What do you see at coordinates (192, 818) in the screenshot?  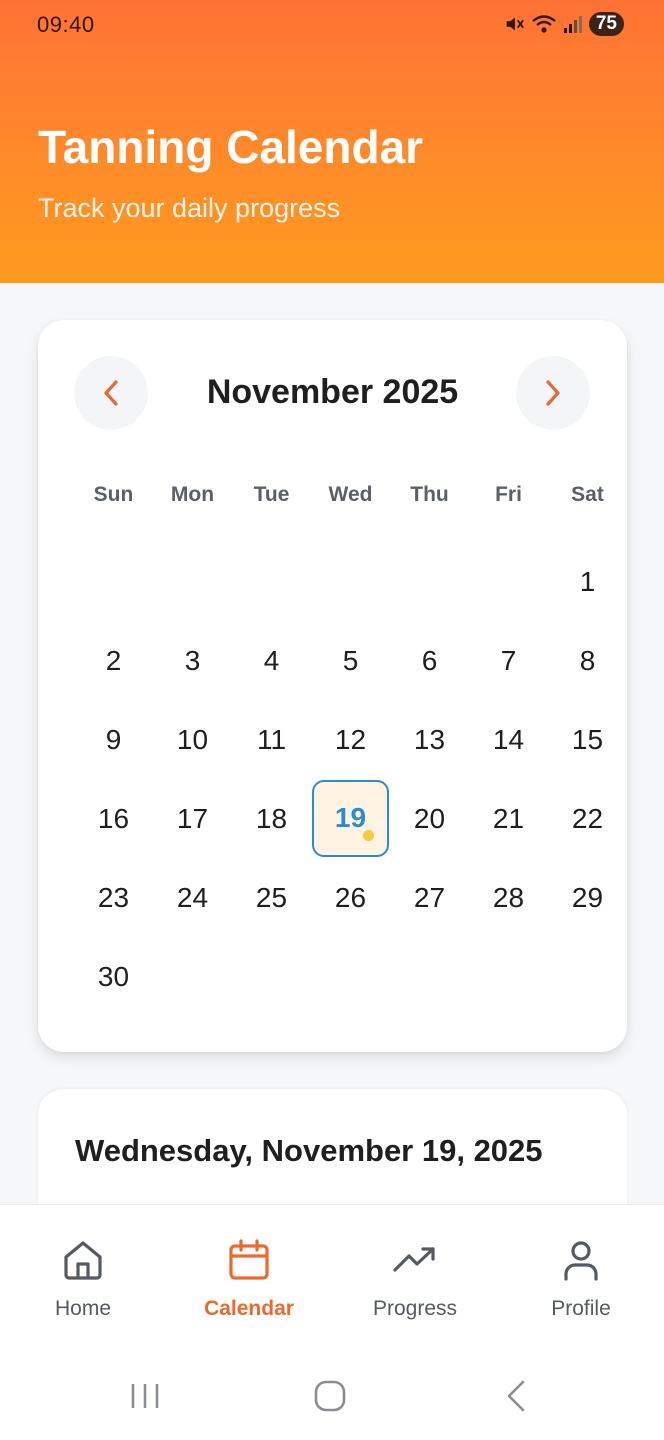 I see `calendar-day: 17` at bounding box center [192, 818].